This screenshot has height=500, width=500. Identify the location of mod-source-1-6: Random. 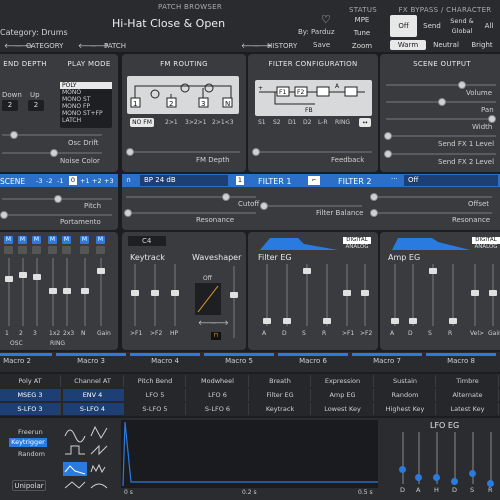
(405, 395).